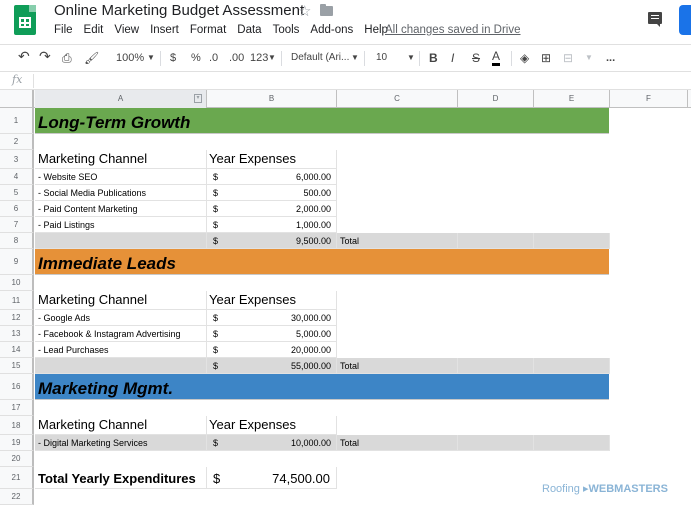 The width and height of the screenshot is (691, 505). Describe the element at coordinates (196, 58) in the screenshot. I see `percent-format-button: %` at that location.